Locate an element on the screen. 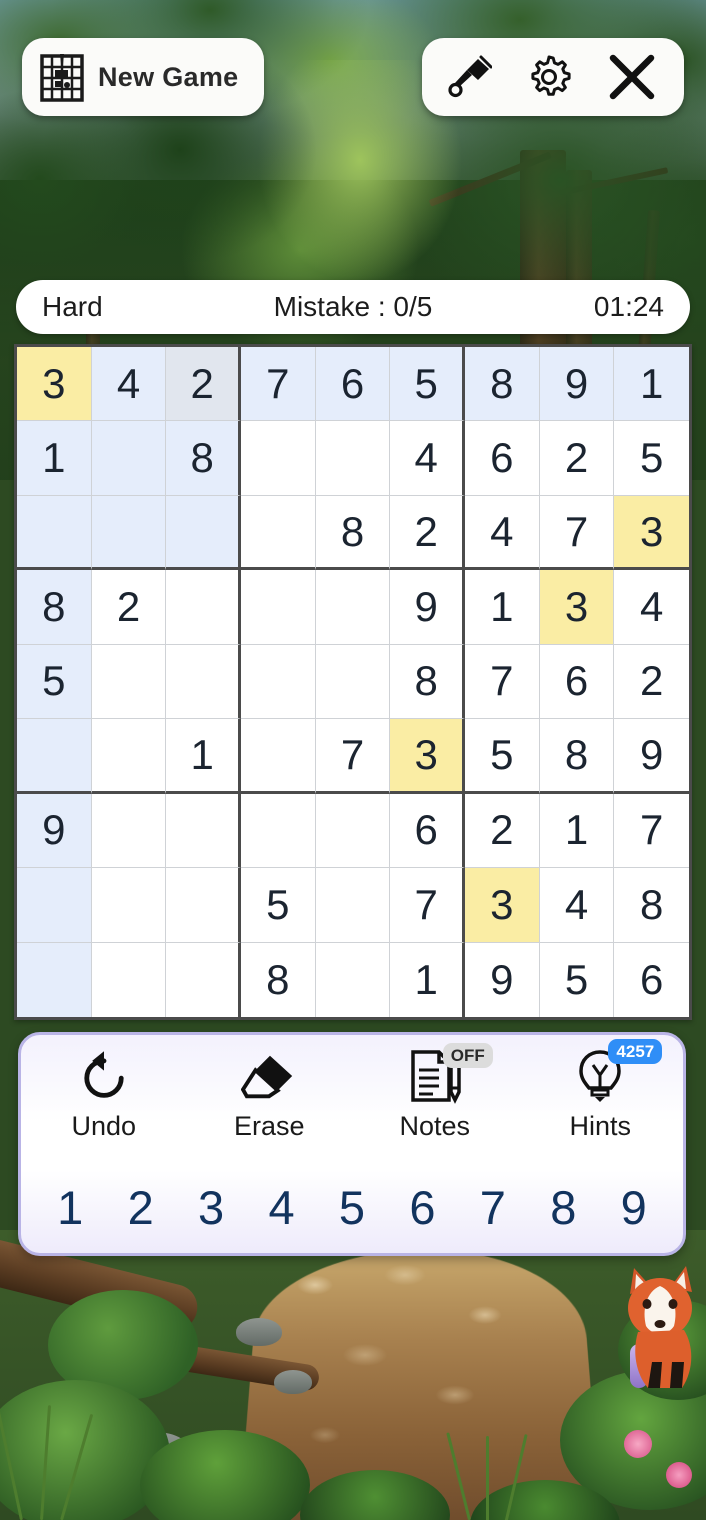  sudoku-cell-r8c5 is located at coordinates (353, 905).